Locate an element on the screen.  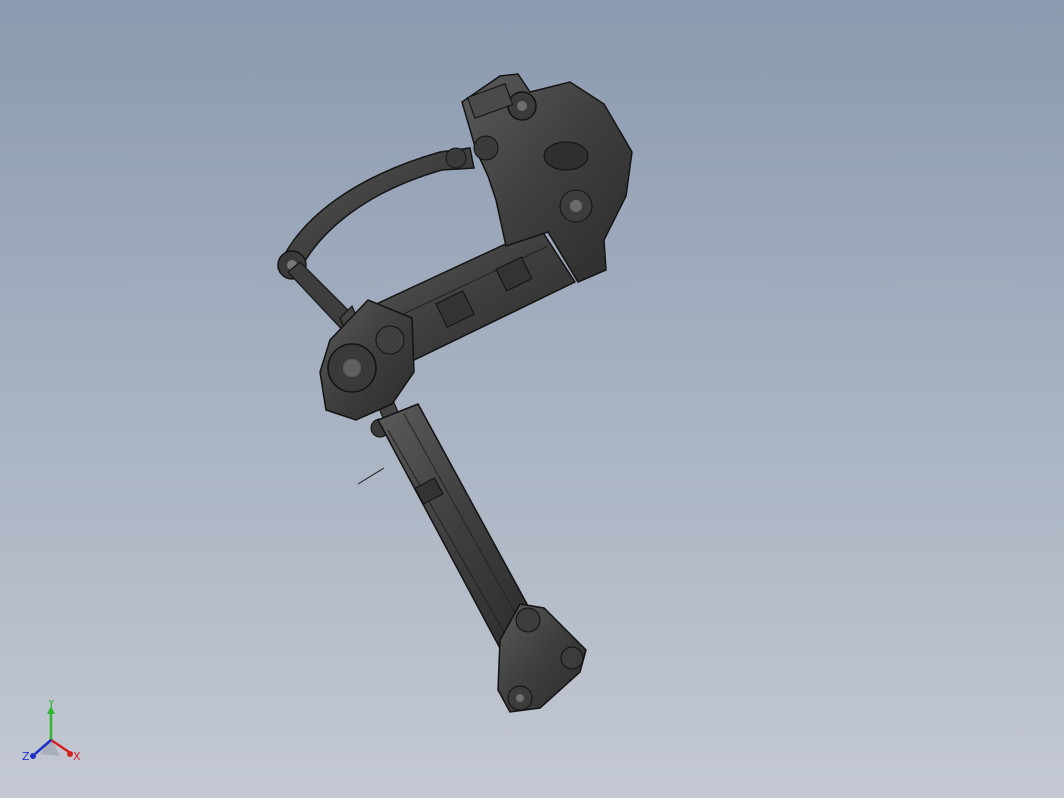
triad-z-label: Z is located at coordinates (26, 756).